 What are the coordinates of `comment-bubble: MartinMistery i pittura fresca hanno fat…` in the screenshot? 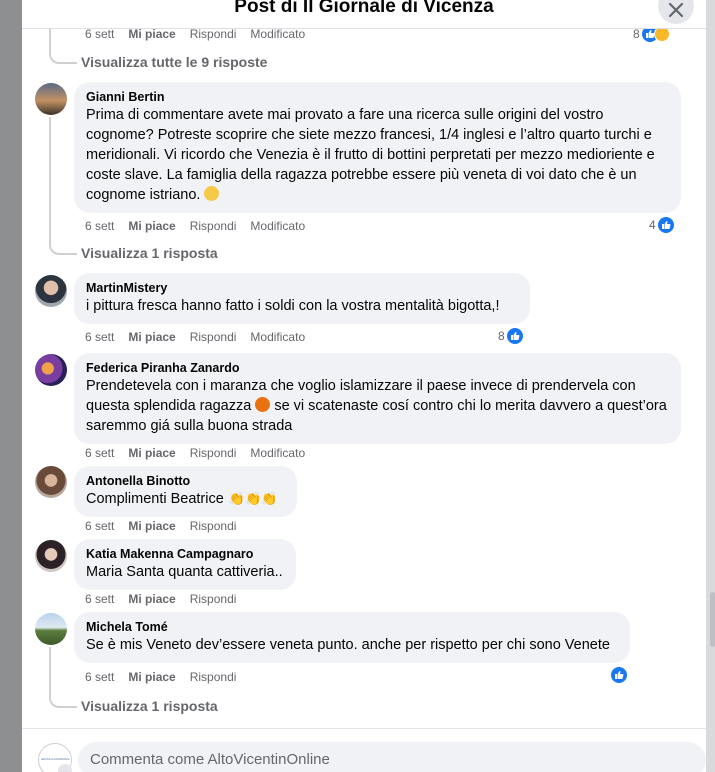 It's located at (302, 298).